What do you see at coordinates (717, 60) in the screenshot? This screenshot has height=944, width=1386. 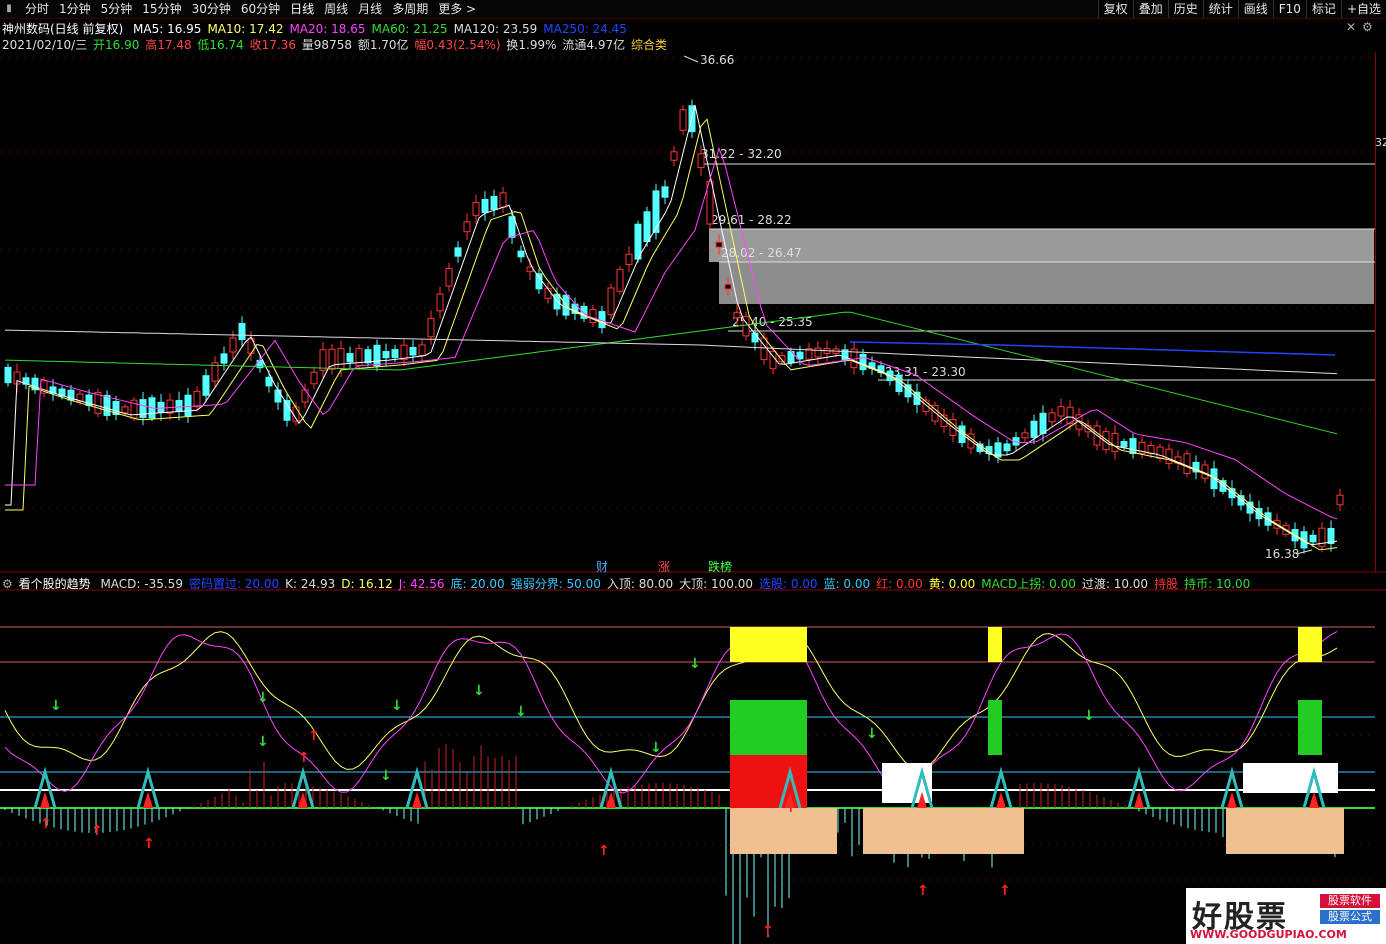 I see `high-label: 36.66` at bounding box center [717, 60].